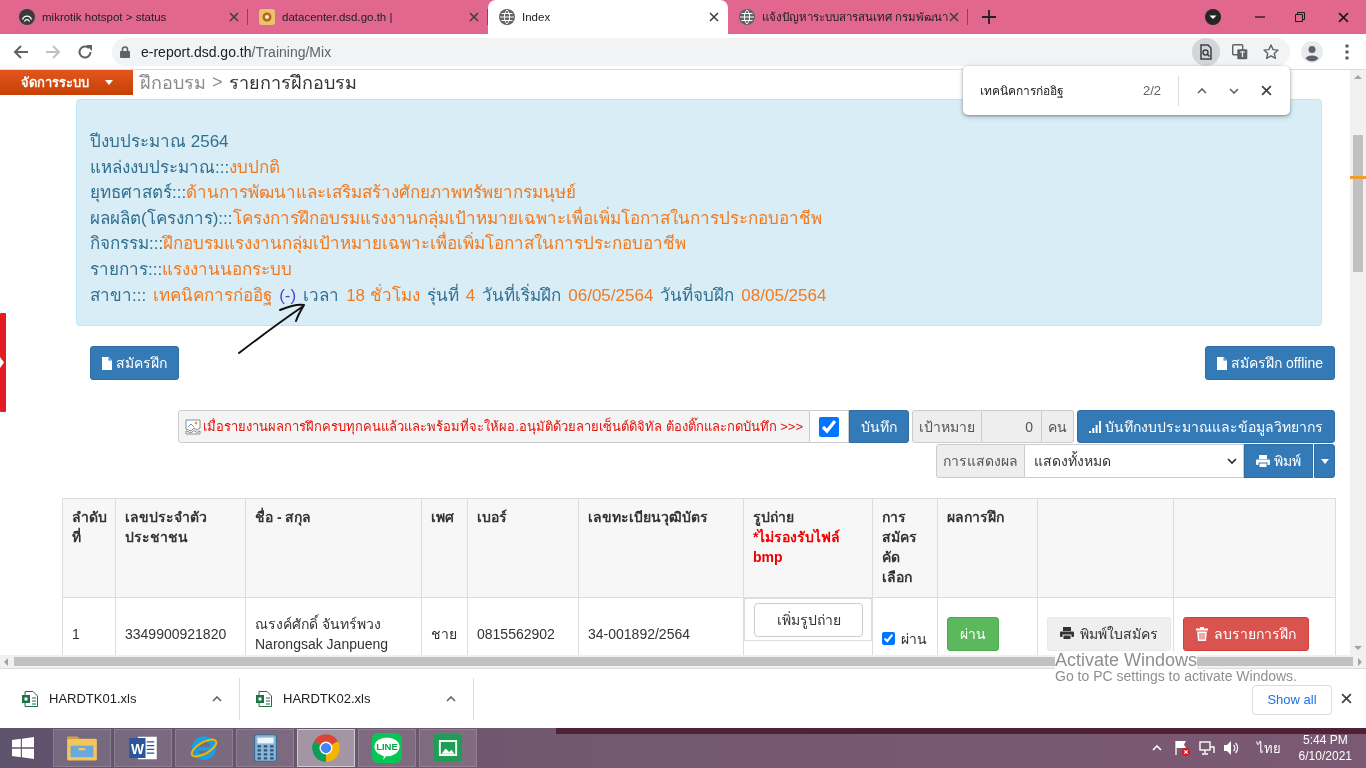 The width and height of the screenshot is (1366, 768). I want to click on download-file-name: HARDTK01.xls, so click(130, 698).